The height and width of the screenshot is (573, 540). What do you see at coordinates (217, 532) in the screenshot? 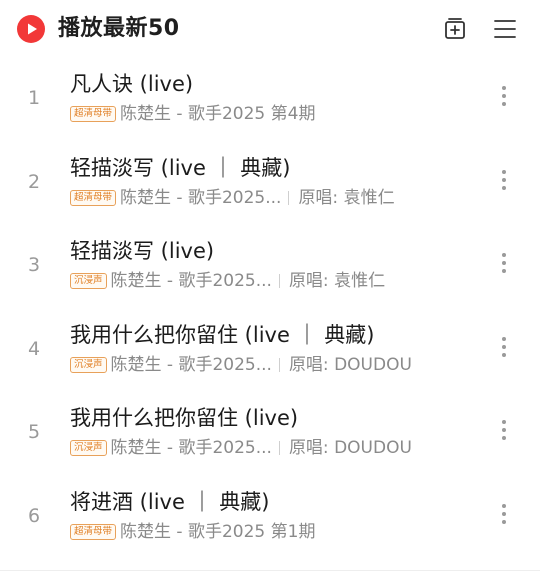
I see `artist-album: 陈楚生 - 歌手2025 第1期` at bounding box center [217, 532].